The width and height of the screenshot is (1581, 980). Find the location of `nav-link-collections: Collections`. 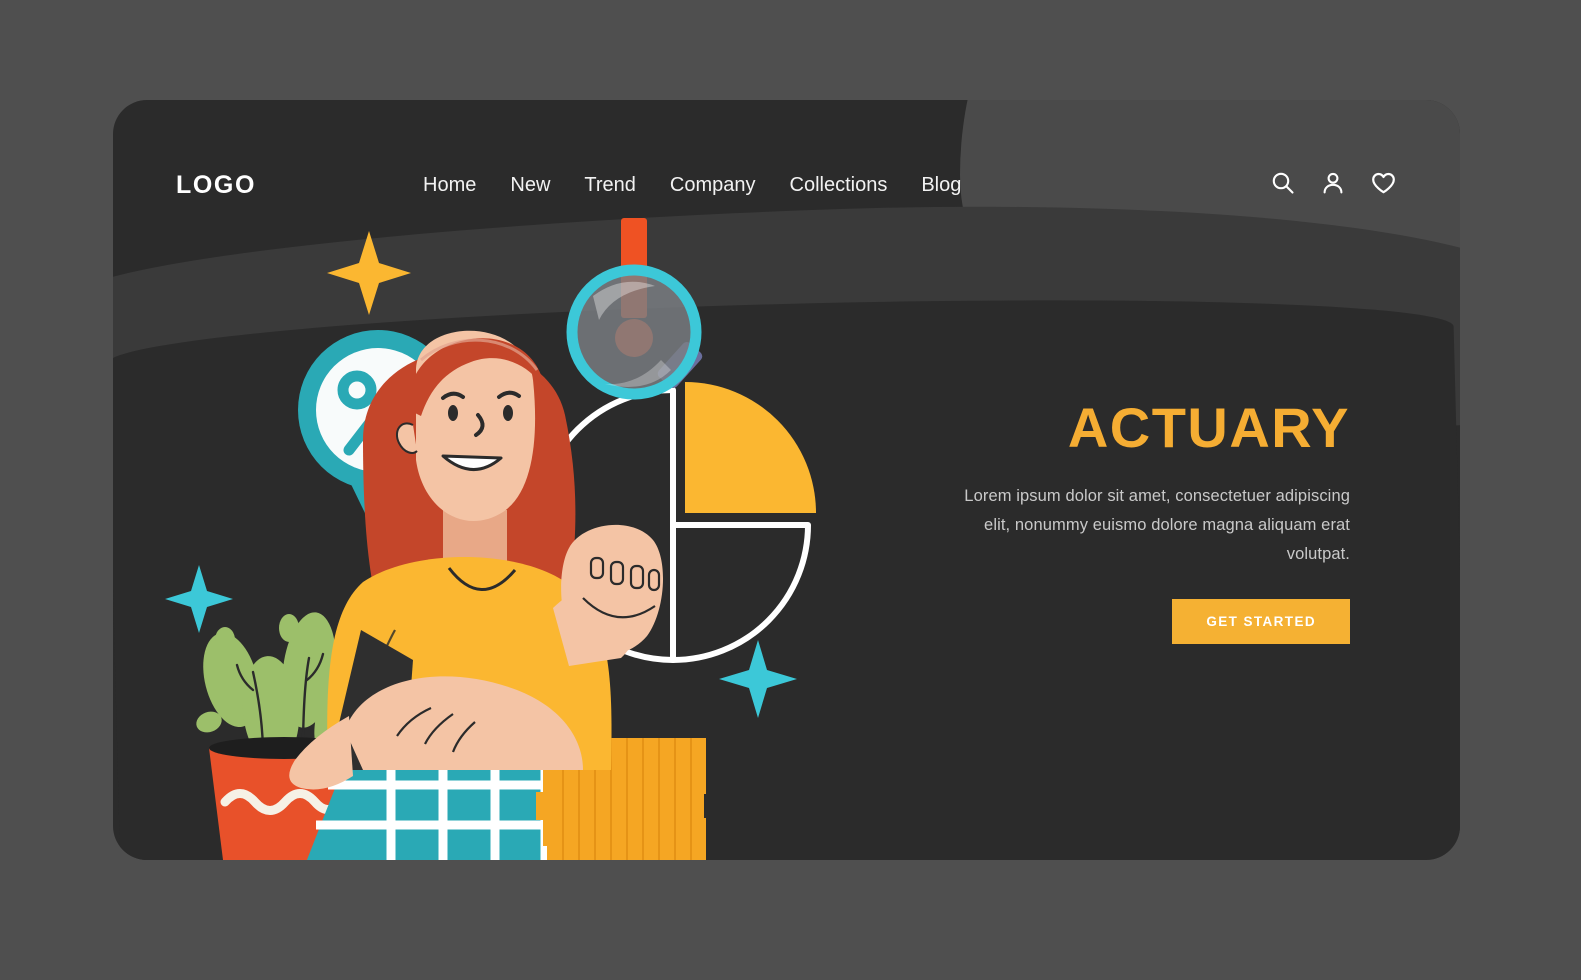

nav-link-collections: Collections is located at coordinates (839, 185).